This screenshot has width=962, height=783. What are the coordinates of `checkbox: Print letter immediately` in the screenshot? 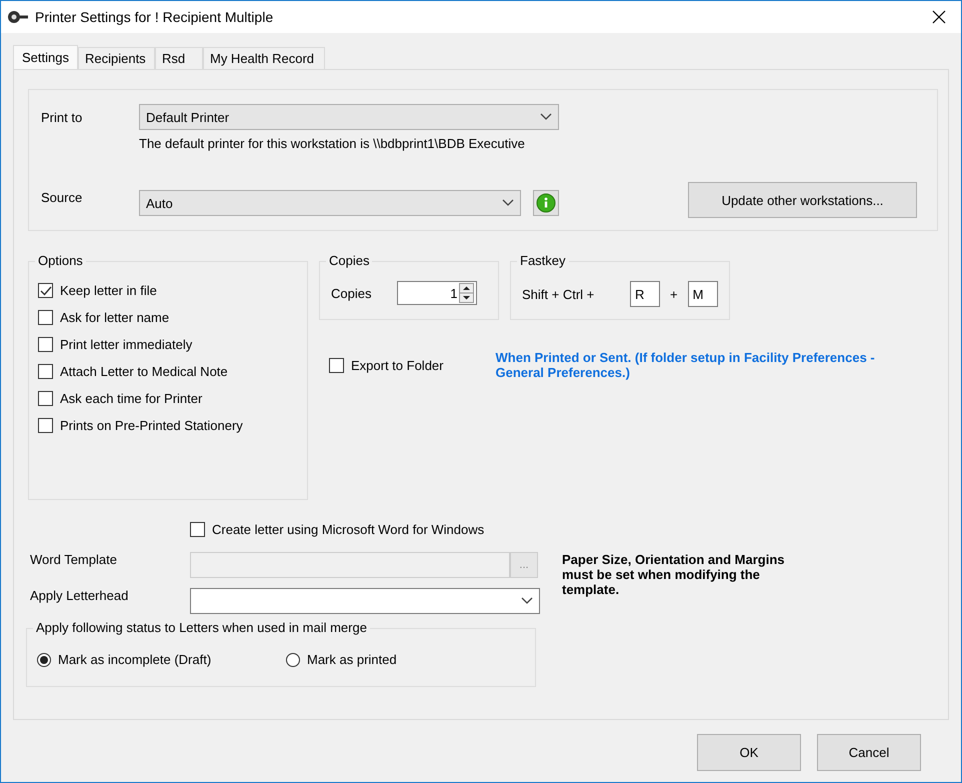 It's located at (172, 344).